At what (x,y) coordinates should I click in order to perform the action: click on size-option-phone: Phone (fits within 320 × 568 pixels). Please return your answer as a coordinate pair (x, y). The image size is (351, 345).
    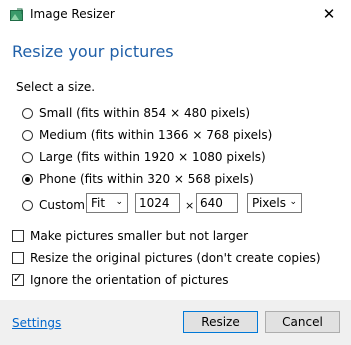
    Looking at the image, I should click on (138, 179).